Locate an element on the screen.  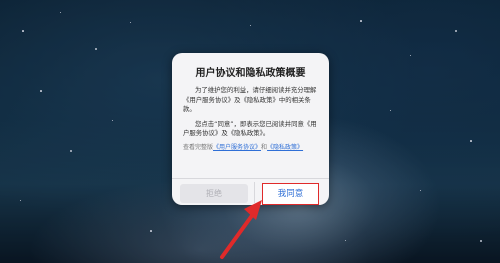
red-arrow-annotation is located at coordinates (241, 229).